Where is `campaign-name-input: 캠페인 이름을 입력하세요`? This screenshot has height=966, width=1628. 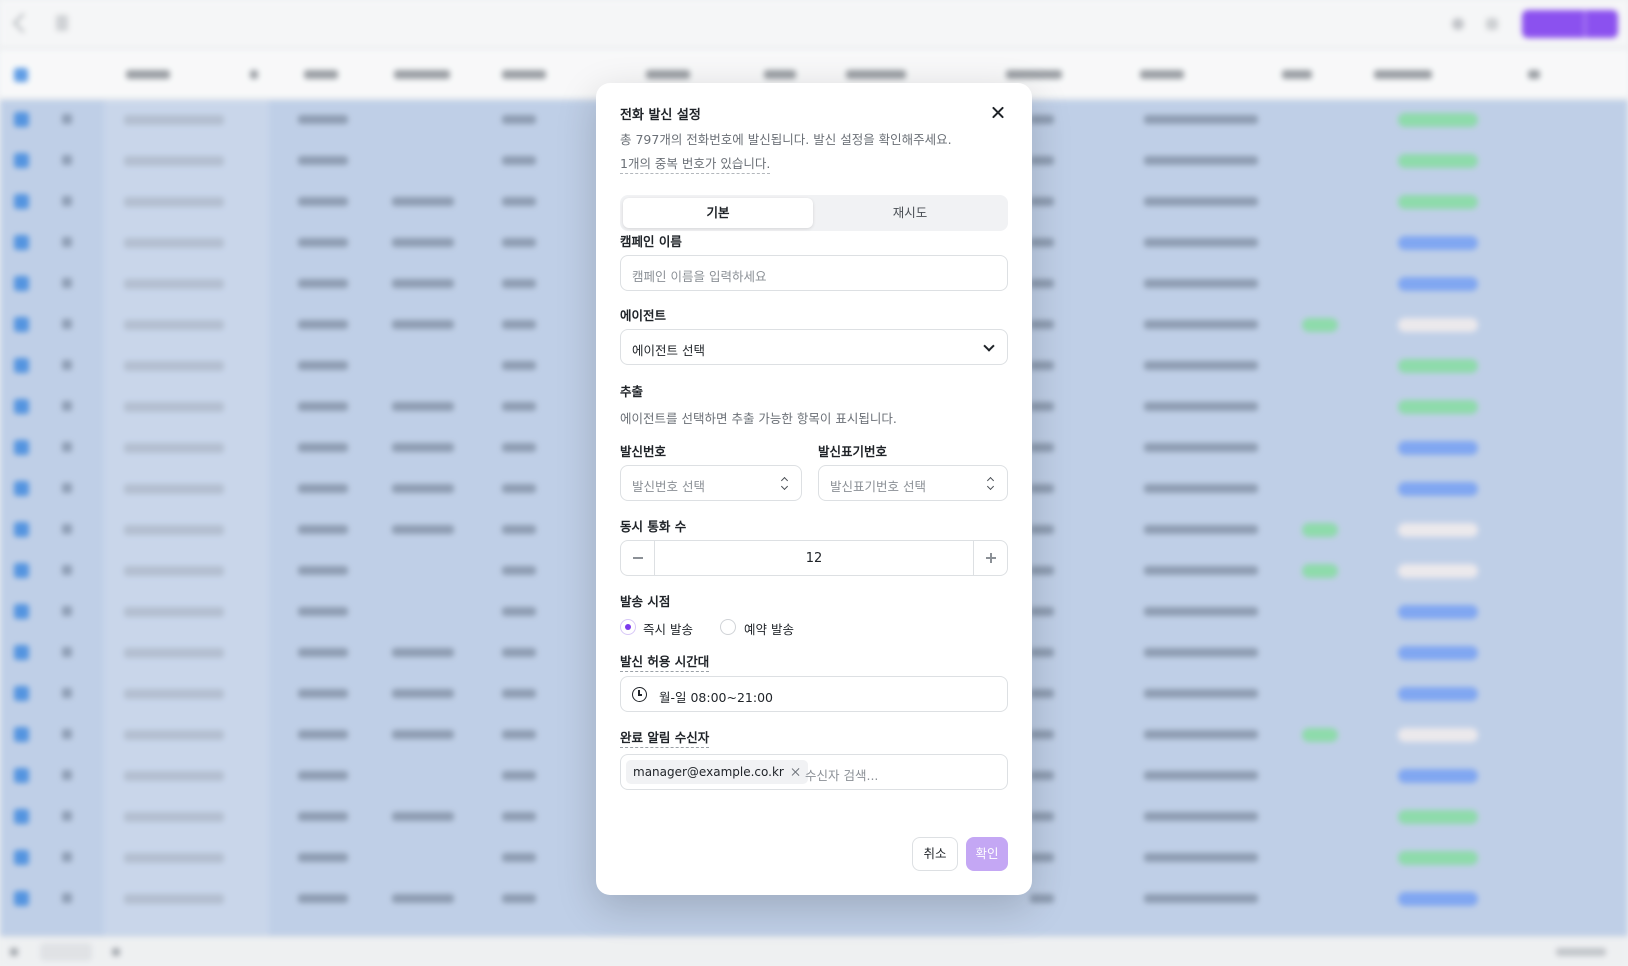 campaign-name-input: 캠페인 이름을 입력하세요 is located at coordinates (814, 273).